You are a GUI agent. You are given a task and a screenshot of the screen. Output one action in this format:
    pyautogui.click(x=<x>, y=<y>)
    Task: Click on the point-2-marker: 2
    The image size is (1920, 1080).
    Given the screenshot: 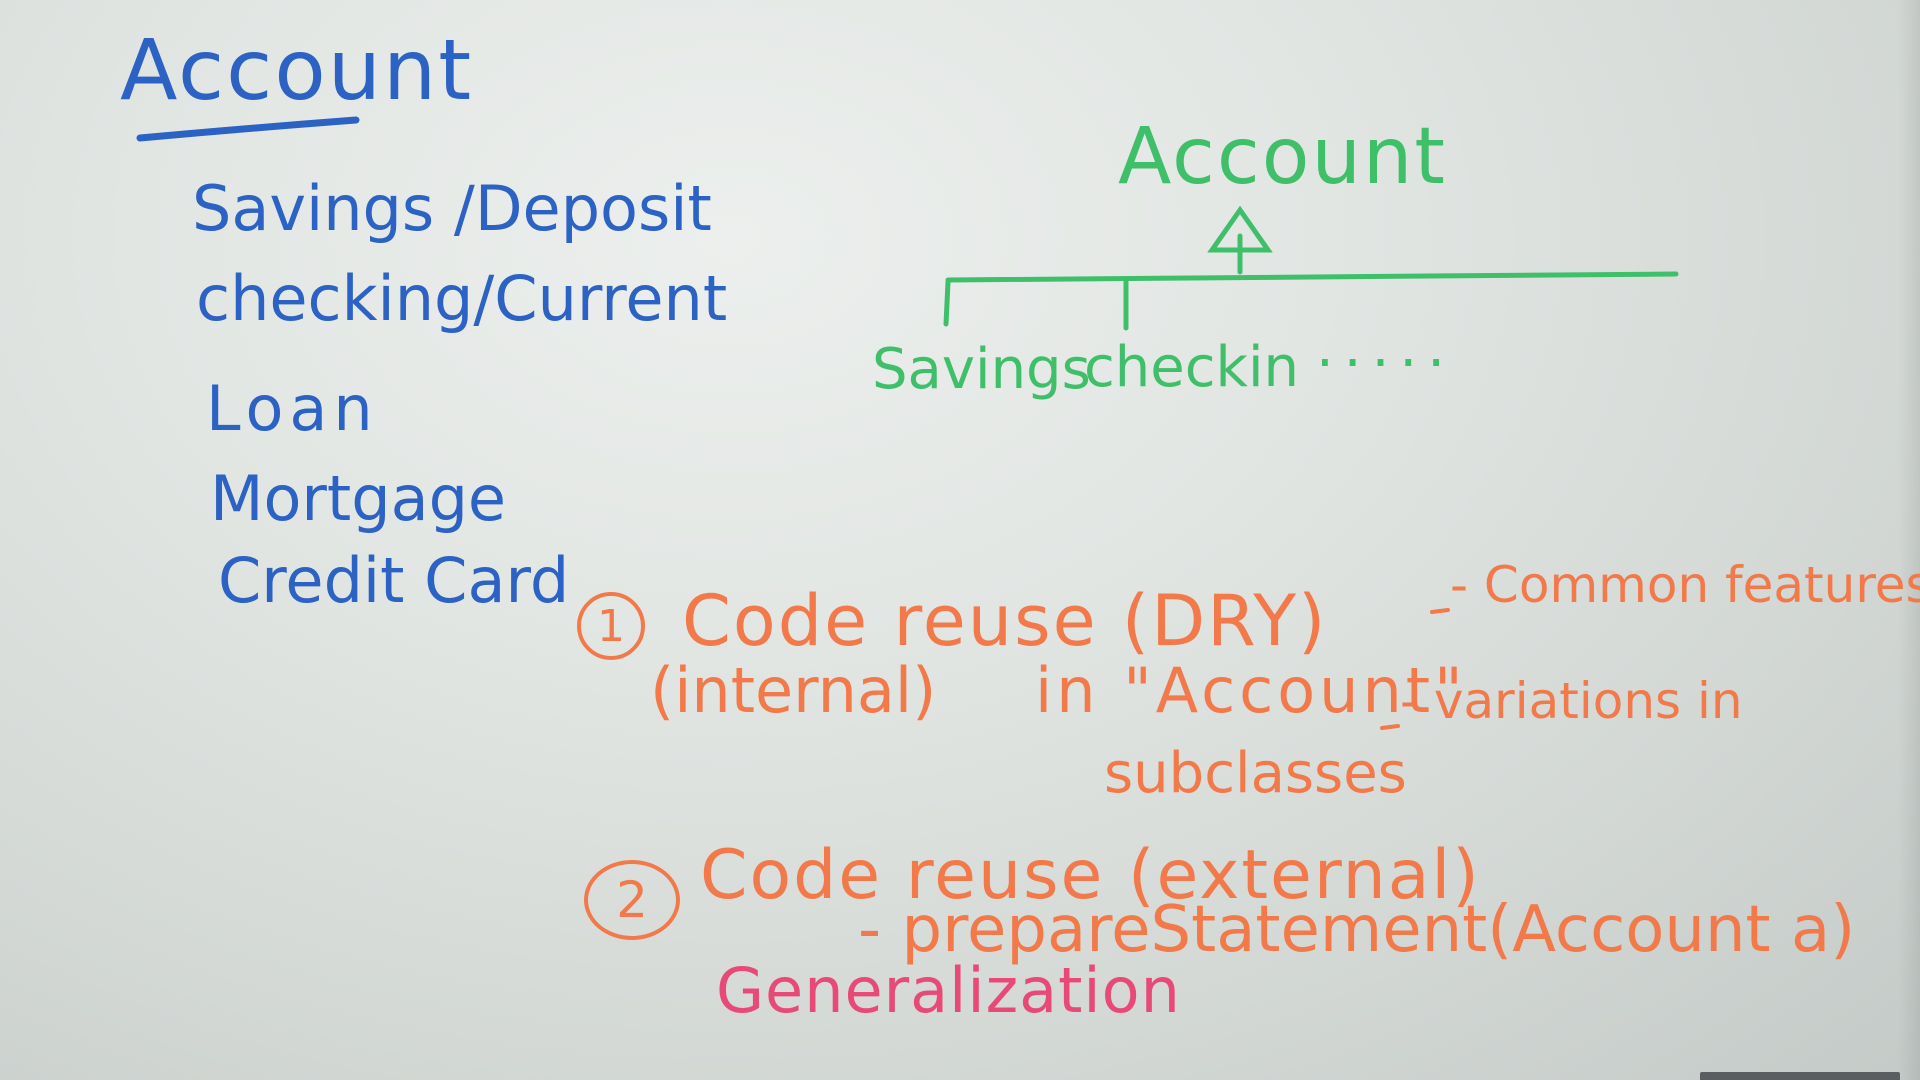 What is the action you would take?
    pyautogui.click(x=632, y=900)
    